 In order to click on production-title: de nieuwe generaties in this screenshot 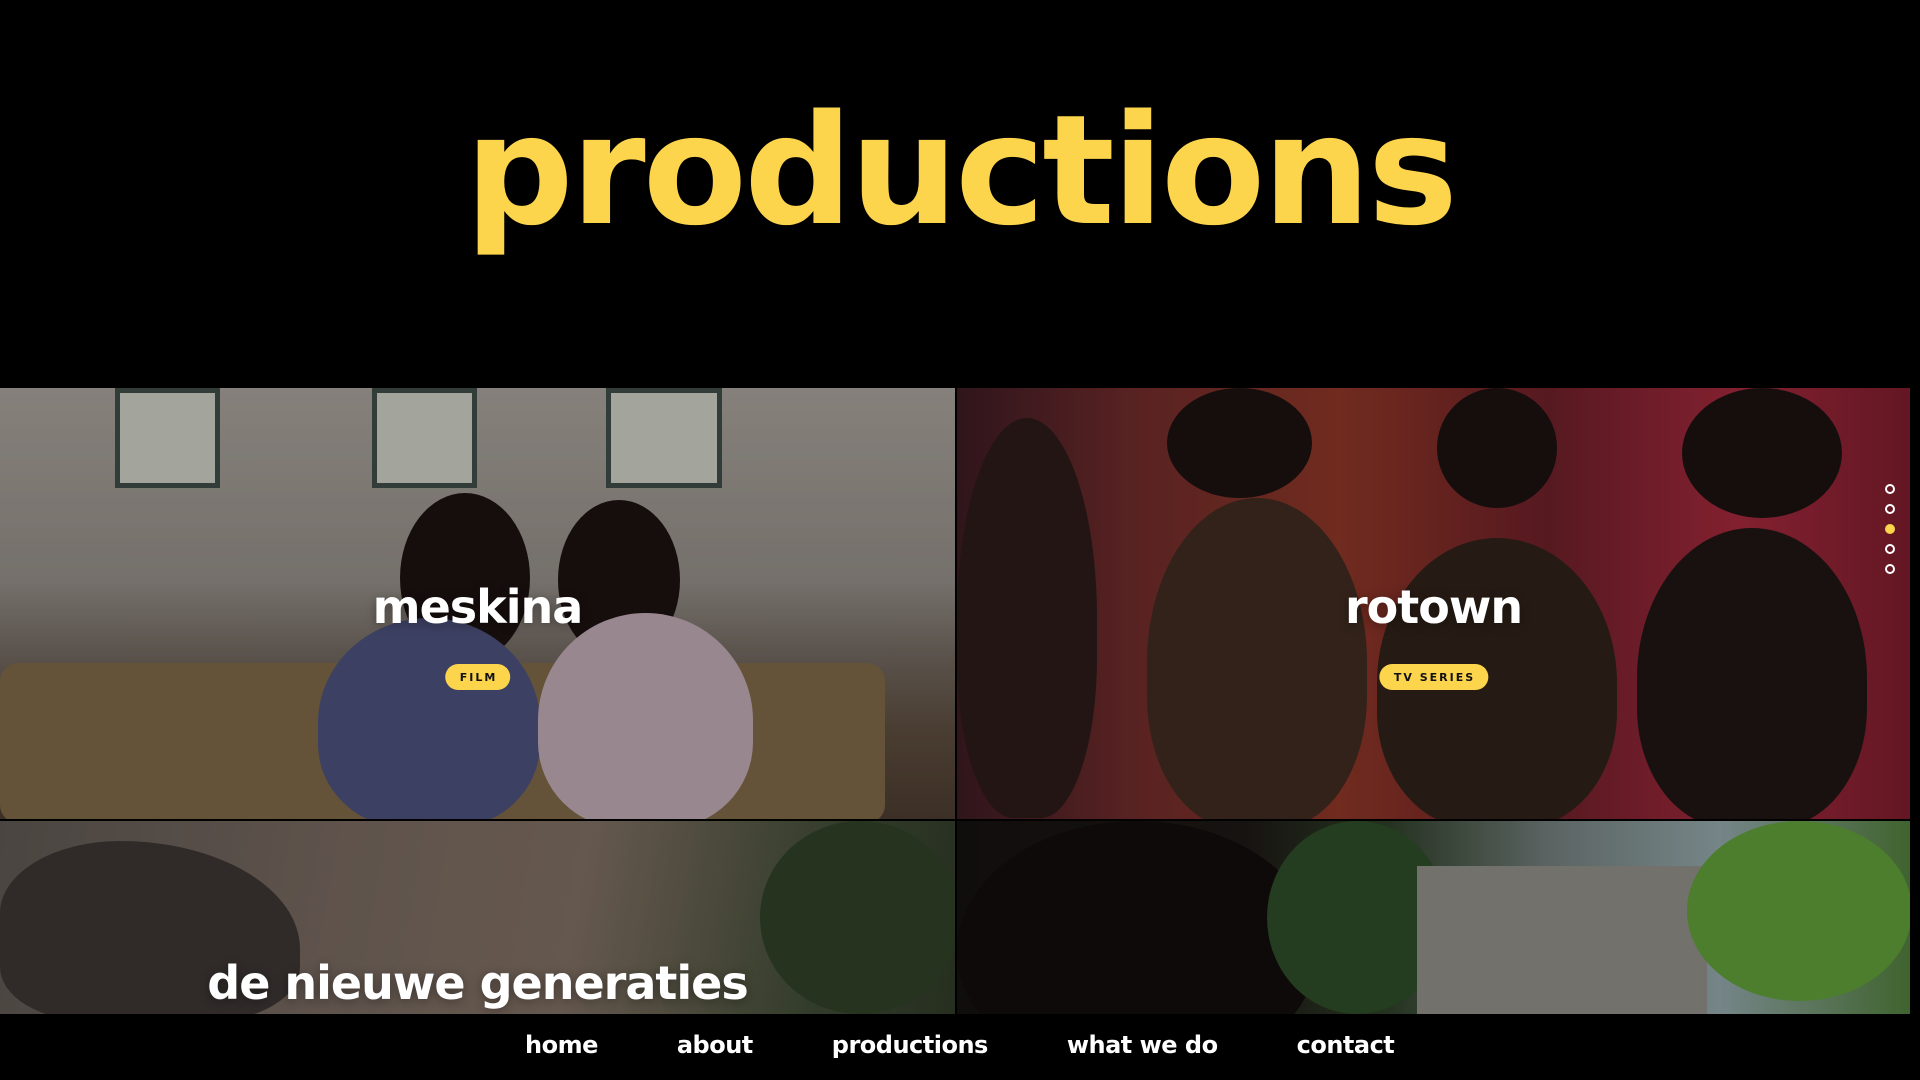, I will do `click(477, 983)`.